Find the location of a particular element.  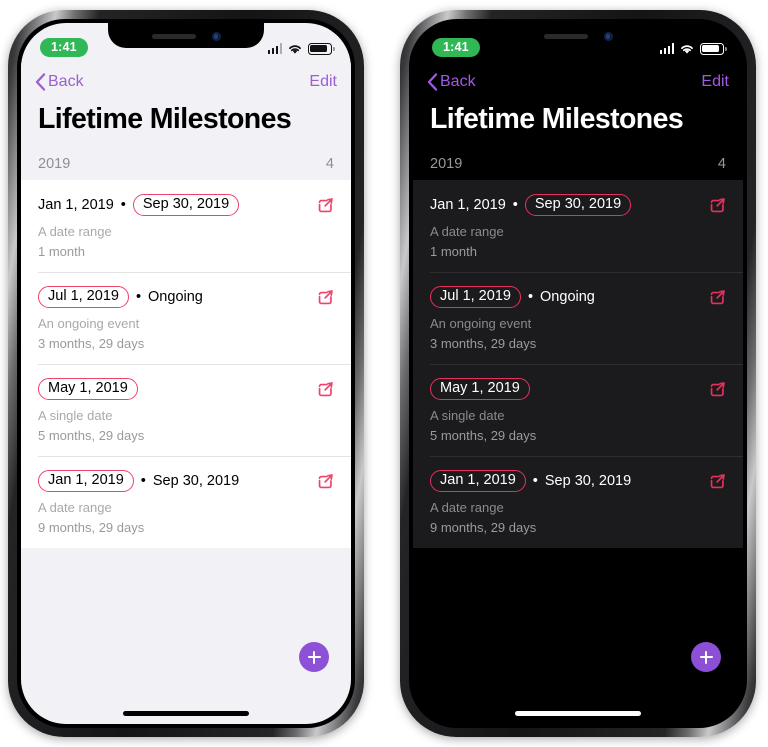

chevron-left-icon is located at coordinates (40, 82).